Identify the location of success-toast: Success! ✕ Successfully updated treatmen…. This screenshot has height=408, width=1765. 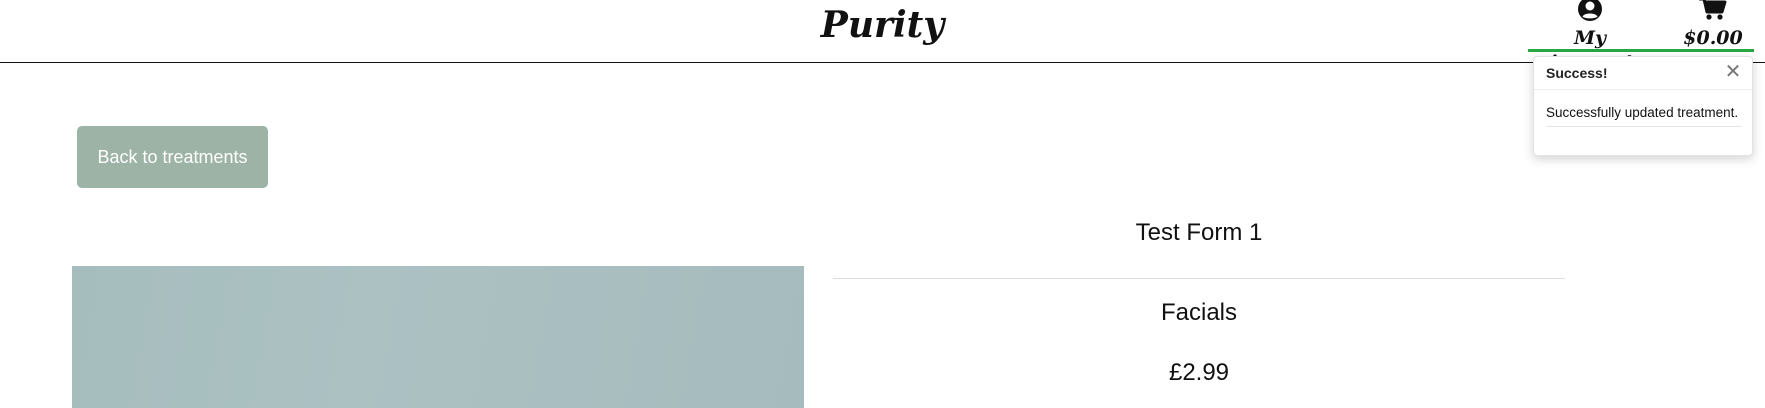
(1643, 106).